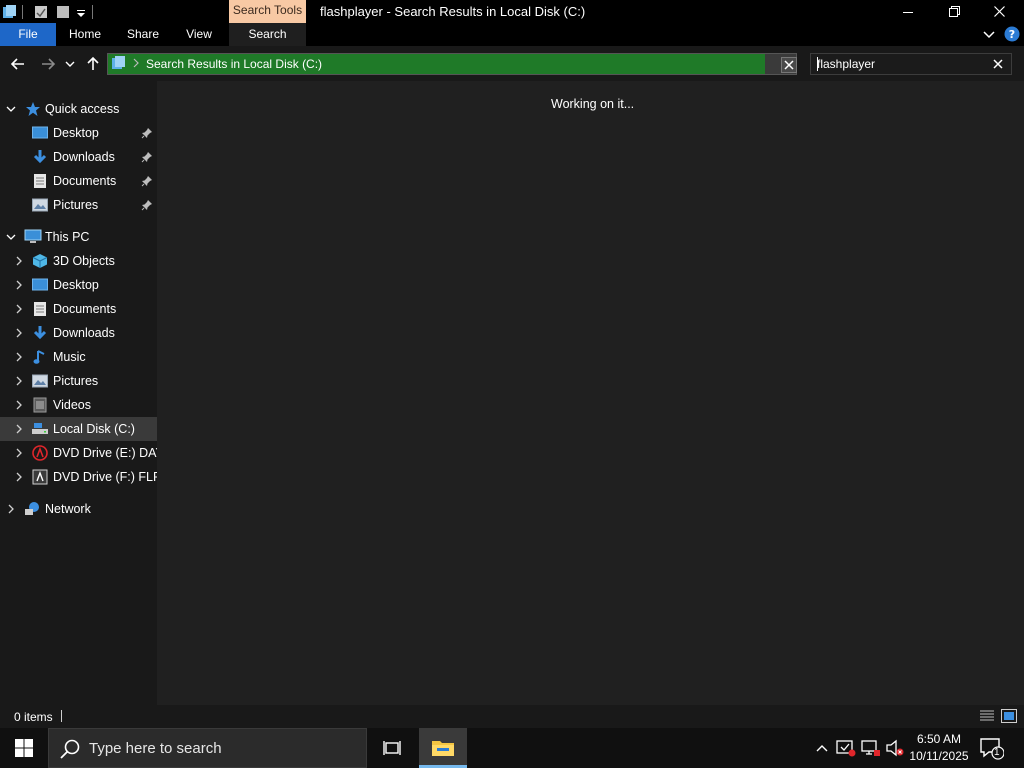  Describe the element at coordinates (81, 12) in the screenshot. I see `customize-qat-icon` at that location.